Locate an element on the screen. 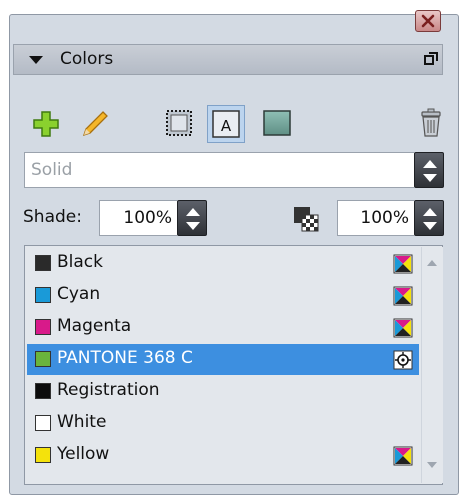 The width and height of the screenshot is (469, 503). spot-color-icon is located at coordinates (403, 362).